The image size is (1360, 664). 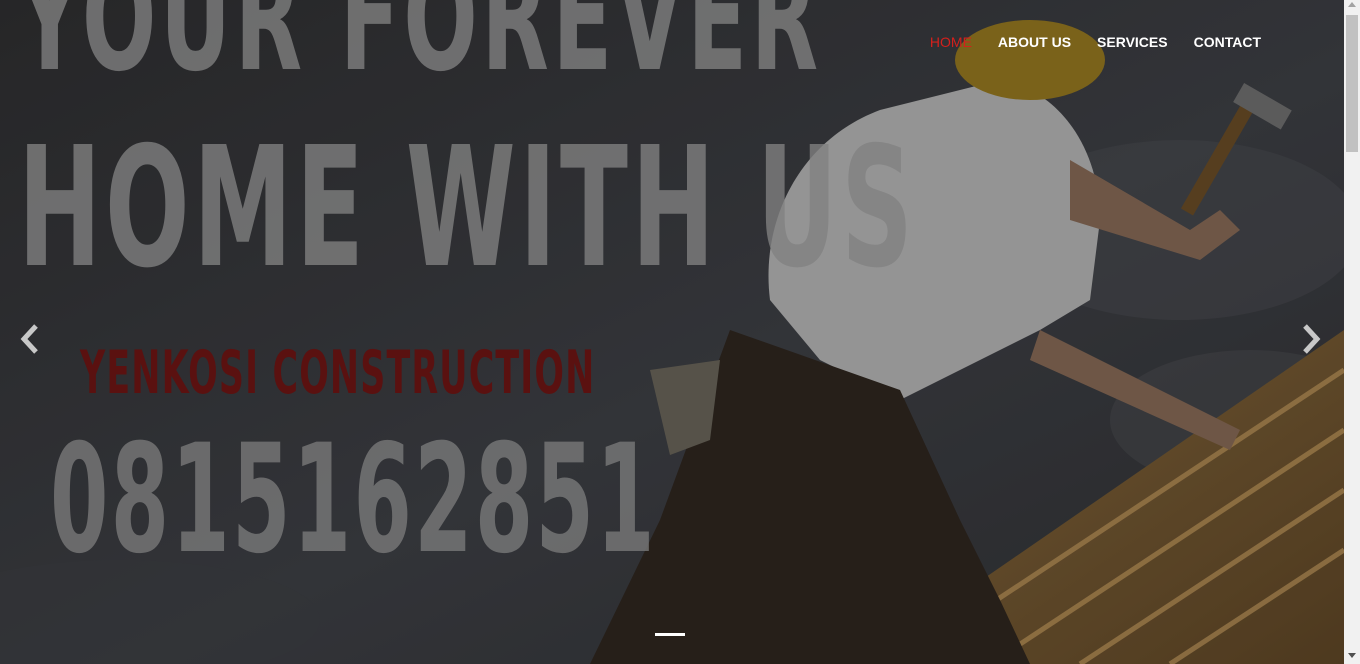 I want to click on phone-number: 0815162851, so click(x=353, y=500).